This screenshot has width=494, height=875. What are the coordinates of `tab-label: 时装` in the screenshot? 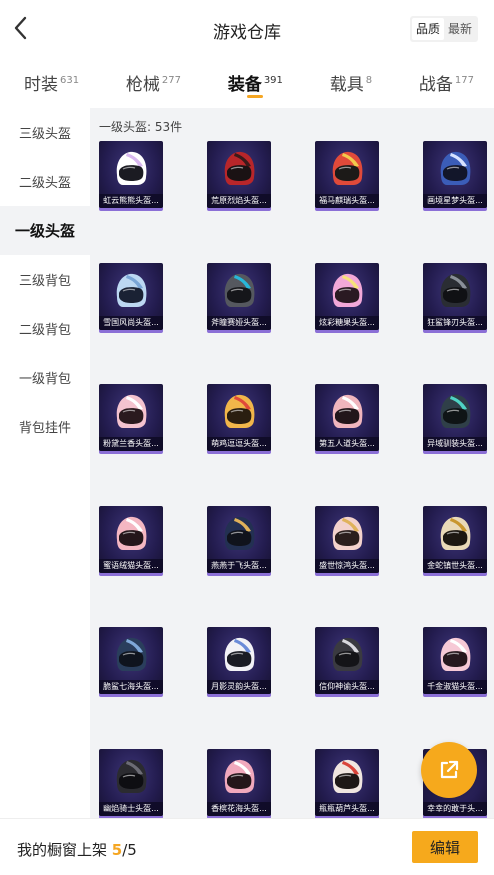 It's located at (41, 85).